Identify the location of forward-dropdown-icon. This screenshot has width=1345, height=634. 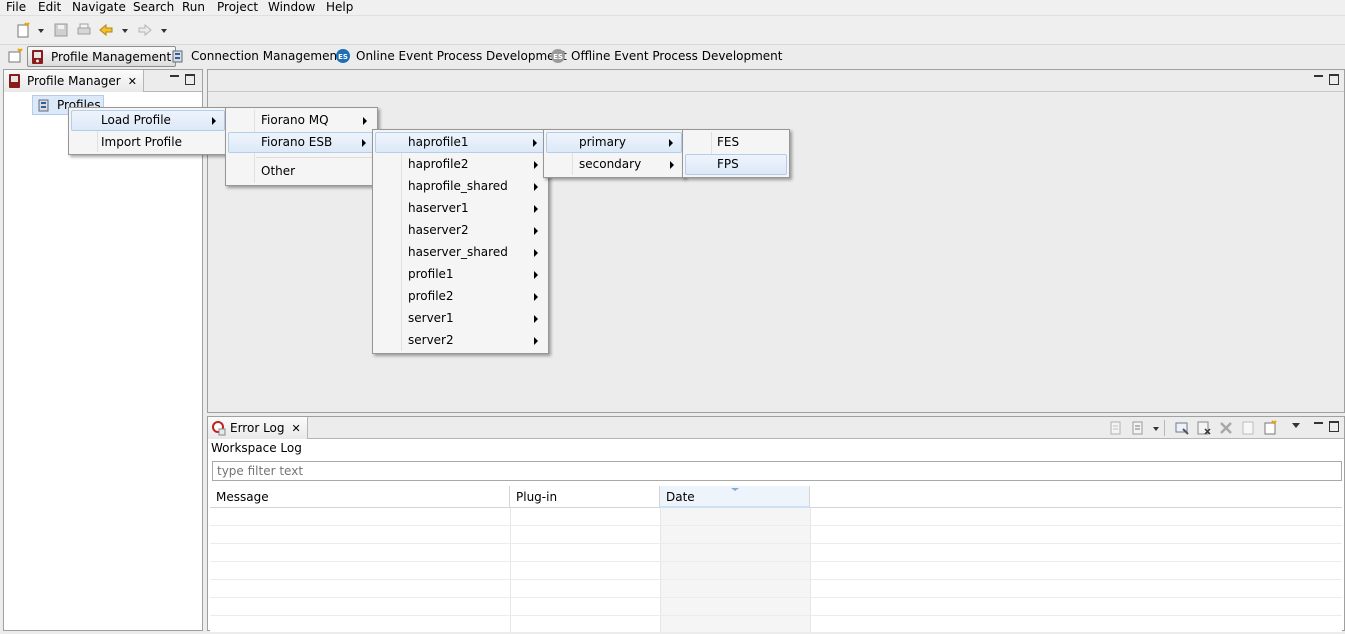
(164, 31).